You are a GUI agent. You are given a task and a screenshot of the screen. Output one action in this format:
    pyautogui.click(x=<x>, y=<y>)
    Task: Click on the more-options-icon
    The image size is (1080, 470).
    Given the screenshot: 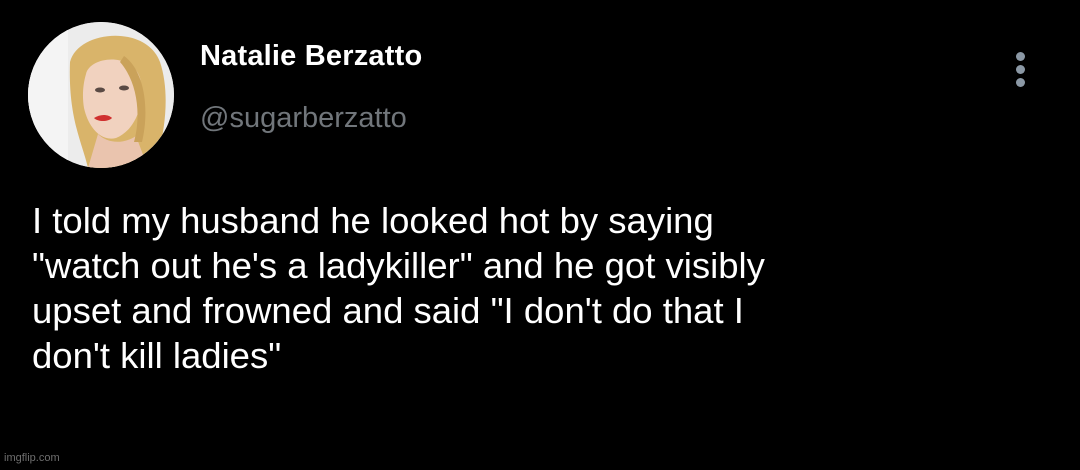 What is the action you would take?
    pyautogui.click(x=1021, y=70)
    